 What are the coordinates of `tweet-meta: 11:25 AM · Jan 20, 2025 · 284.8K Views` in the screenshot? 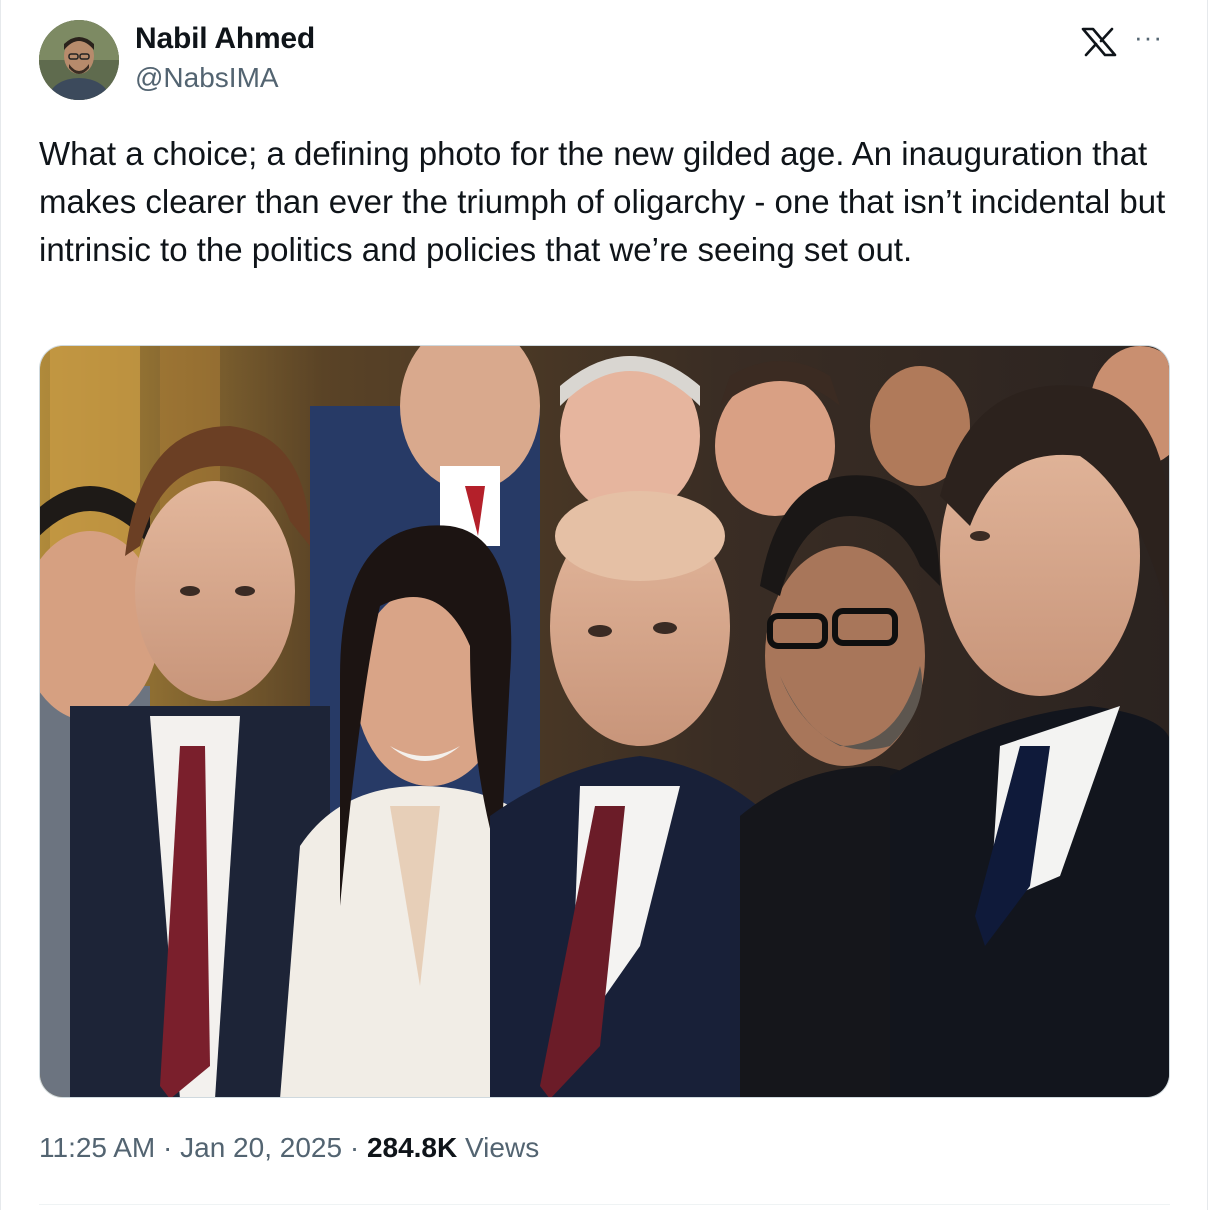 It's located at (289, 1148).